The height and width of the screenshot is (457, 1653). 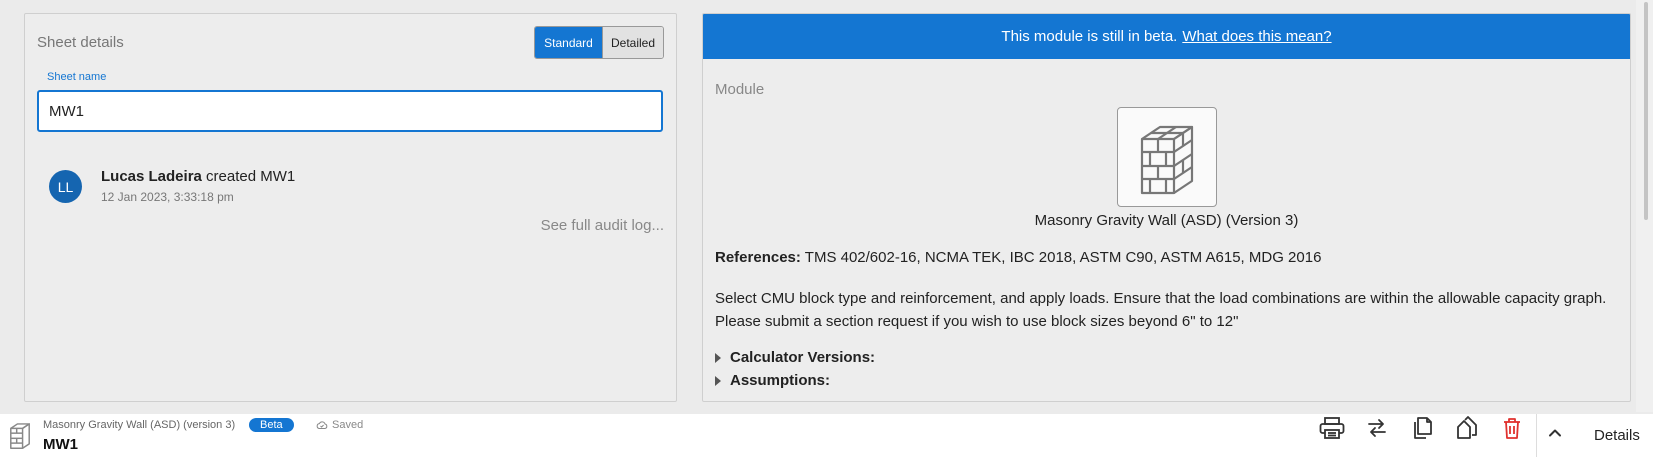 I want to click on calculator-versions-label: Calculator Versions:, so click(x=803, y=357).